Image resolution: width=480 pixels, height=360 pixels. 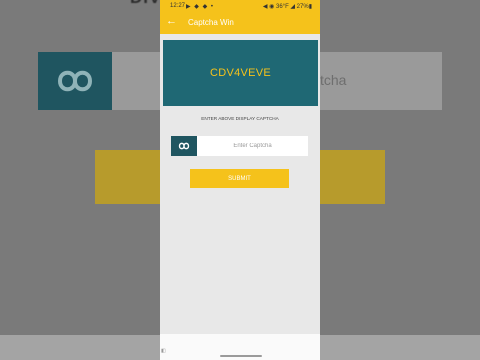 I want to click on infinity-logo-icon, so click(x=184, y=146).